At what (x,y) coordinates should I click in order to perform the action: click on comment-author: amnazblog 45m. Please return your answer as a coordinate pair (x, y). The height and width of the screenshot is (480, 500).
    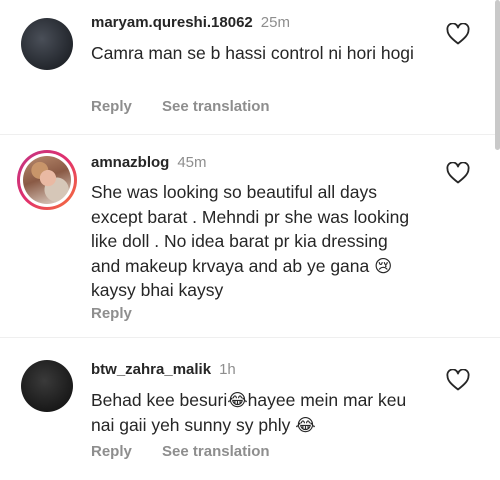
    Looking at the image, I should click on (149, 162).